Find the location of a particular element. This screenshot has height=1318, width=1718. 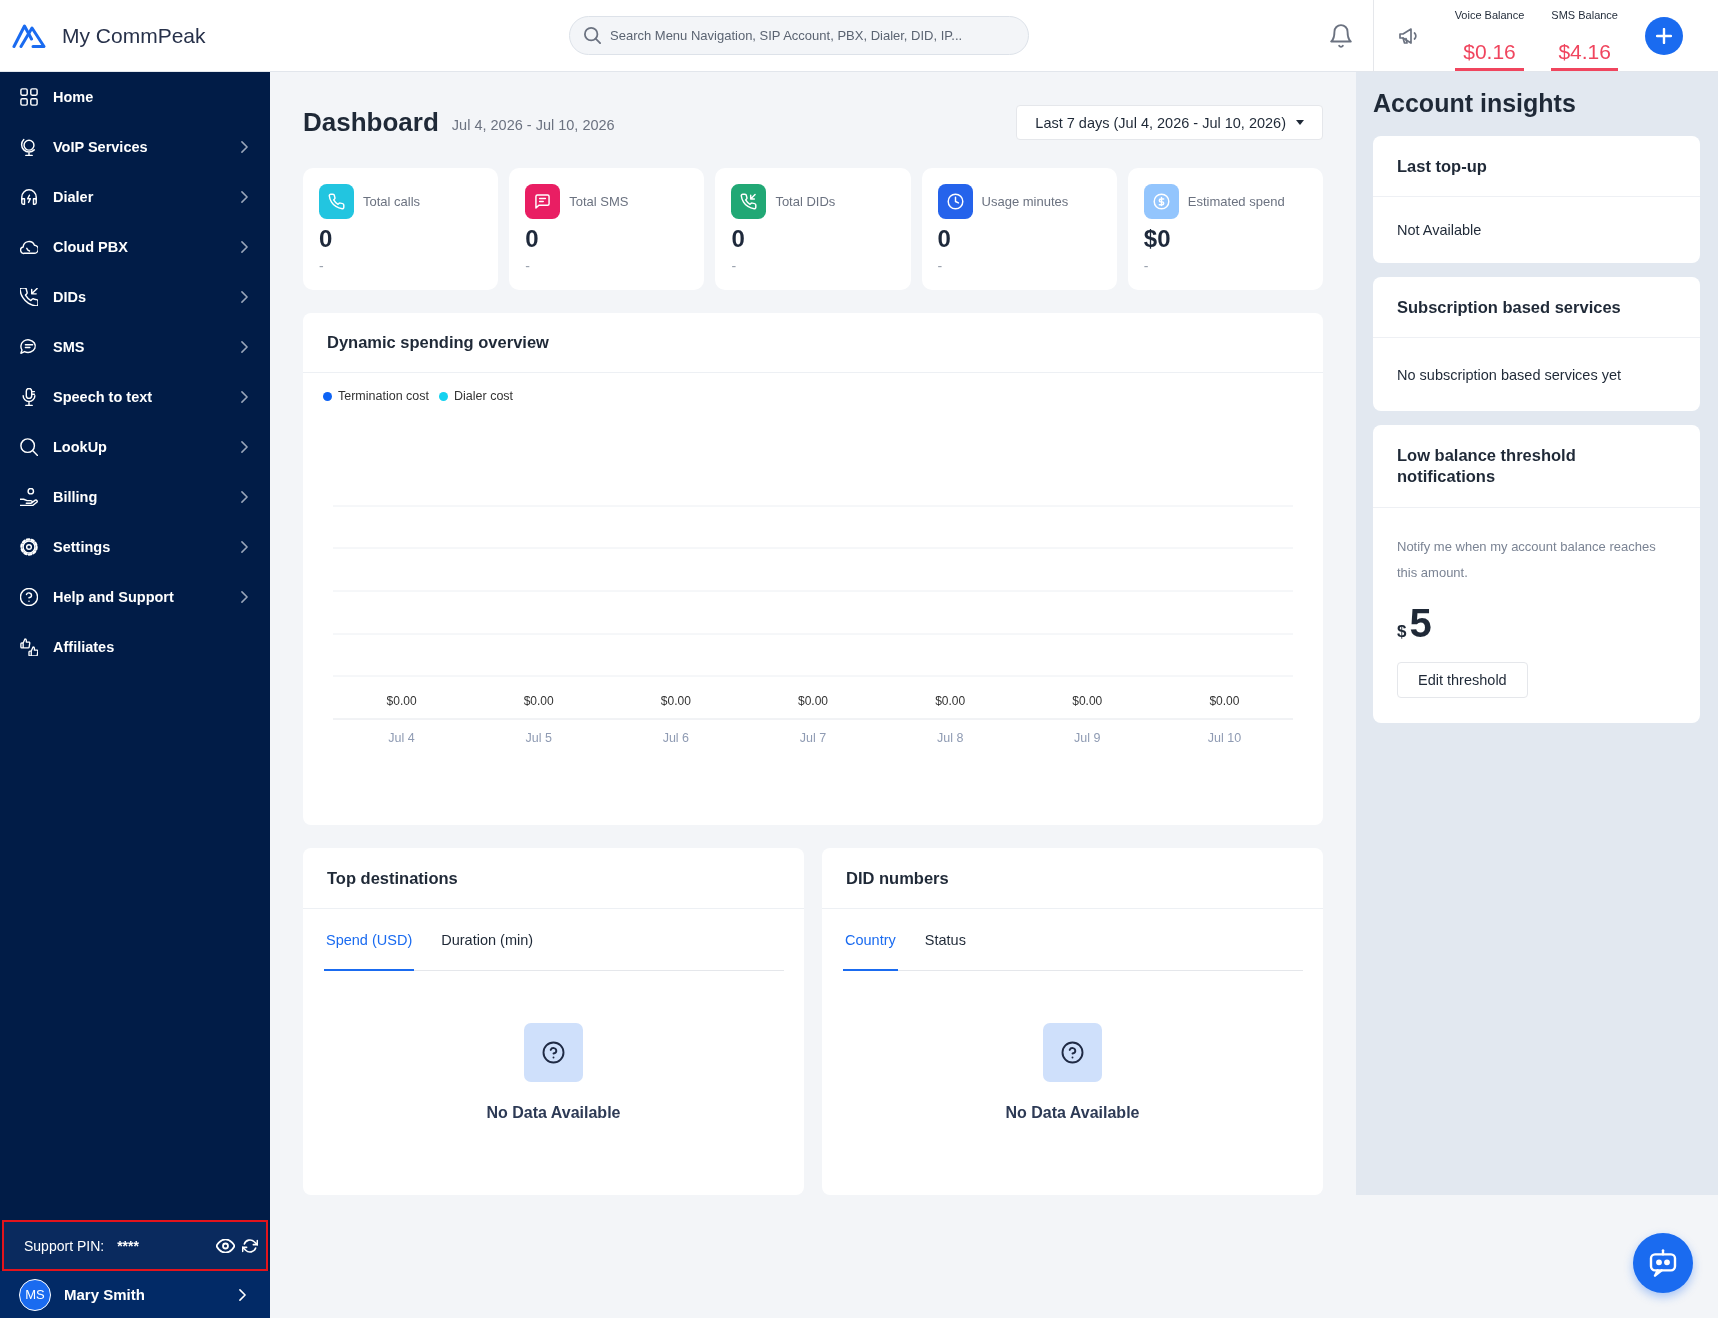

tab: Spend (USD) is located at coordinates (369, 945).